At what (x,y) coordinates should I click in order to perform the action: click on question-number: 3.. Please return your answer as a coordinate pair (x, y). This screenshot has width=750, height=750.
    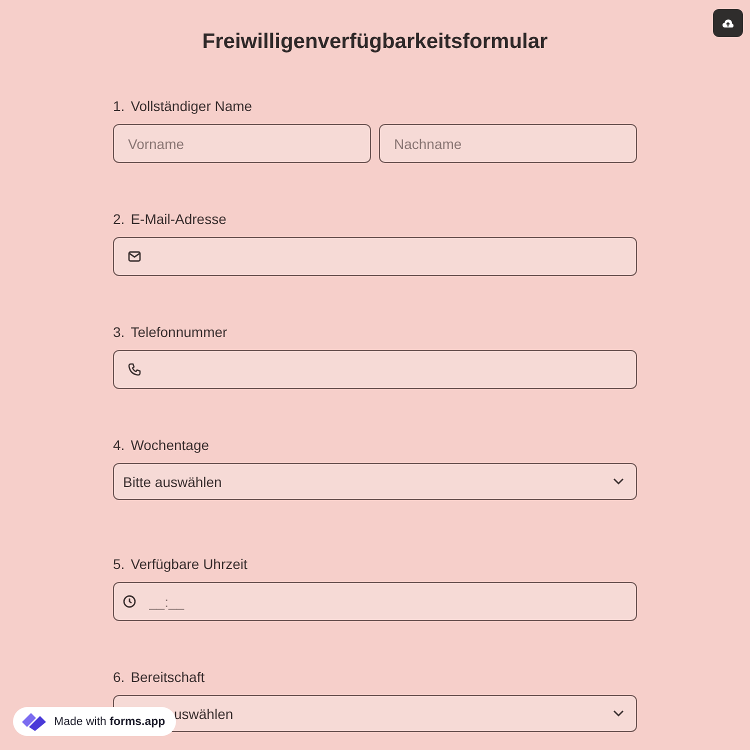
    Looking at the image, I should click on (119, 332).